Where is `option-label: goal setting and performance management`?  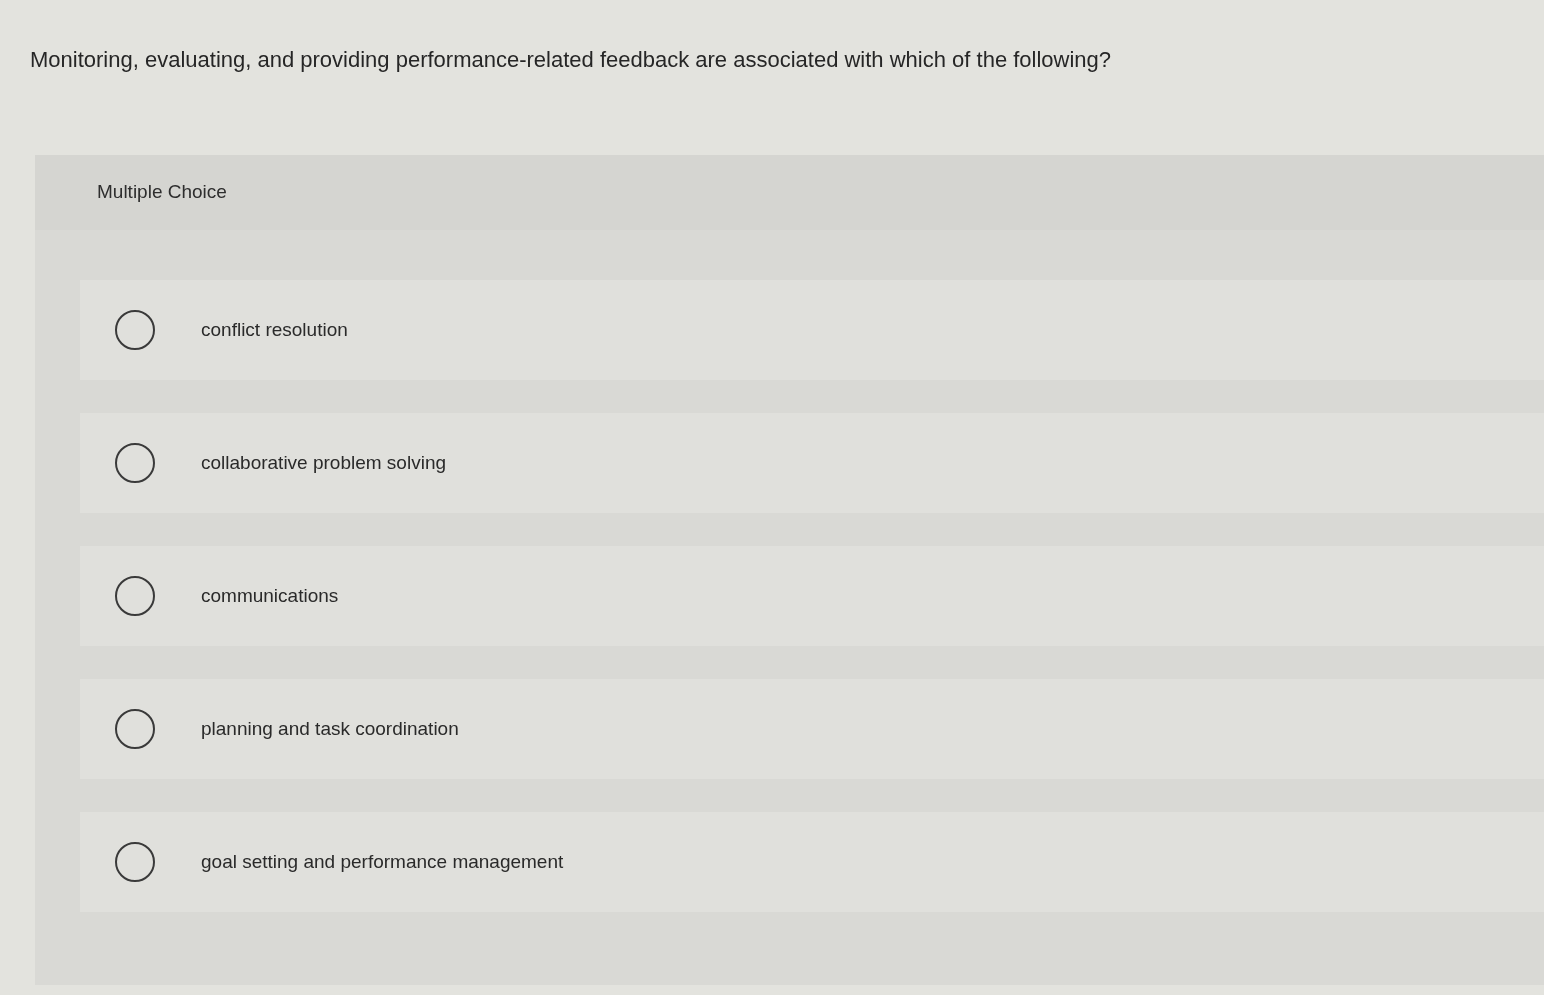 option-label: goal setting and performance management is located at coordinates (382, 861).